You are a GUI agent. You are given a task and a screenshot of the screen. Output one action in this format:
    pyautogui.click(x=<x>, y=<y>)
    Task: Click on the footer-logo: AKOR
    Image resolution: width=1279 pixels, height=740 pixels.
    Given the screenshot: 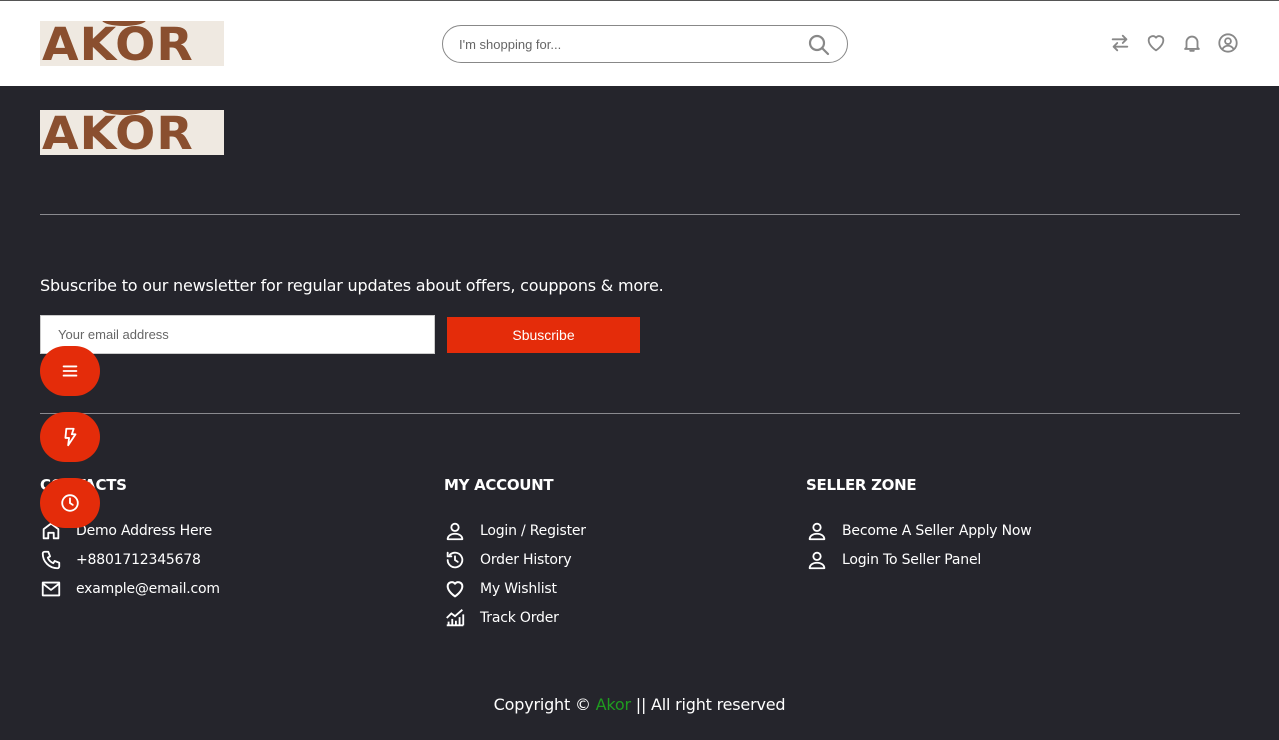 What is the action you would take?
    pyautogui.click(x=132, y=132)
    